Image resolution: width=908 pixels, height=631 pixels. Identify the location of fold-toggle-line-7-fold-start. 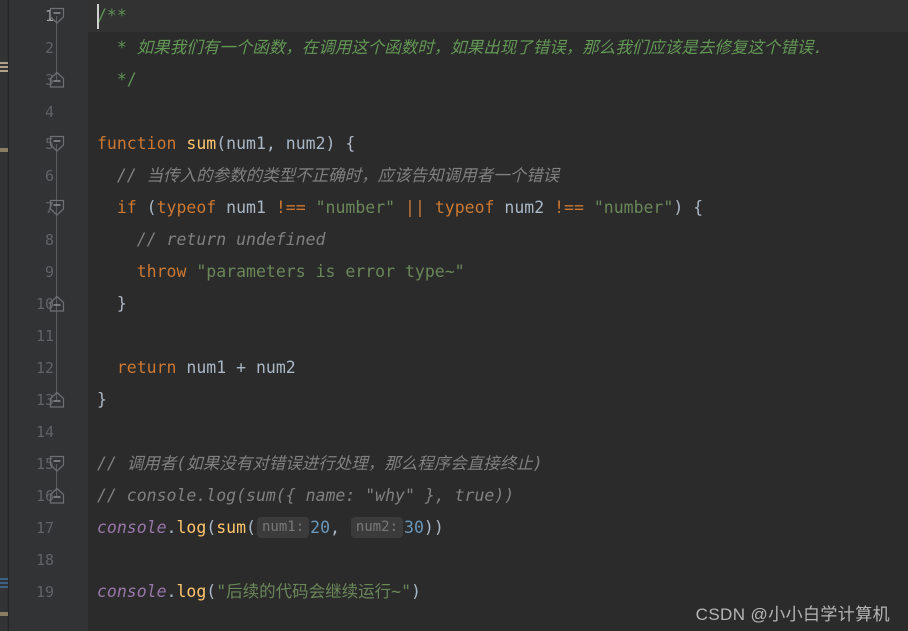
(57, 208).